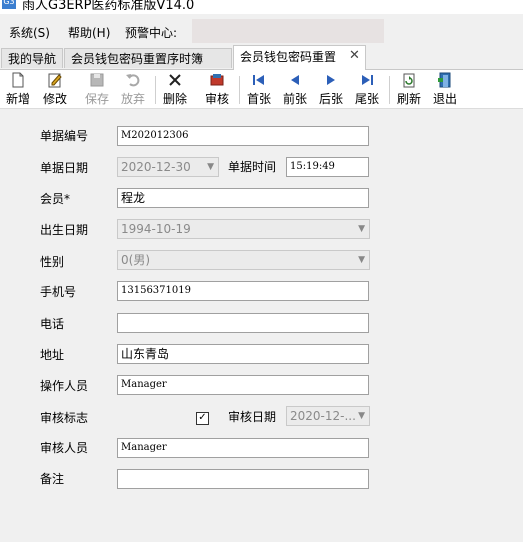 Image resolution: width=523 pixels, height=542 pixels. What do you see at coordinates (64, 136) in the screenshot?
I see `doc-no-label: 单据编号` at bounding box center [64, 136].